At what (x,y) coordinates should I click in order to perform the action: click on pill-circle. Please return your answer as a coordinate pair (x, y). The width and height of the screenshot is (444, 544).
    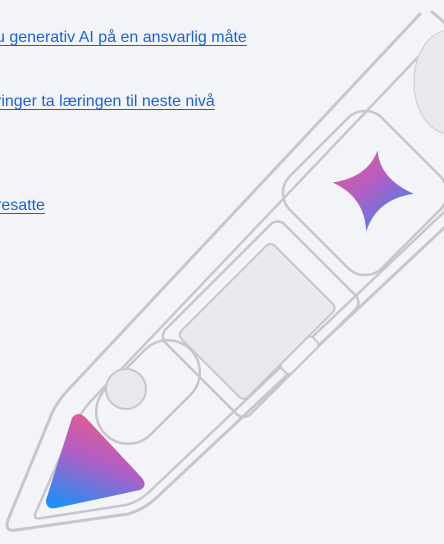
    Looking at the image, I should click on (126, 389).